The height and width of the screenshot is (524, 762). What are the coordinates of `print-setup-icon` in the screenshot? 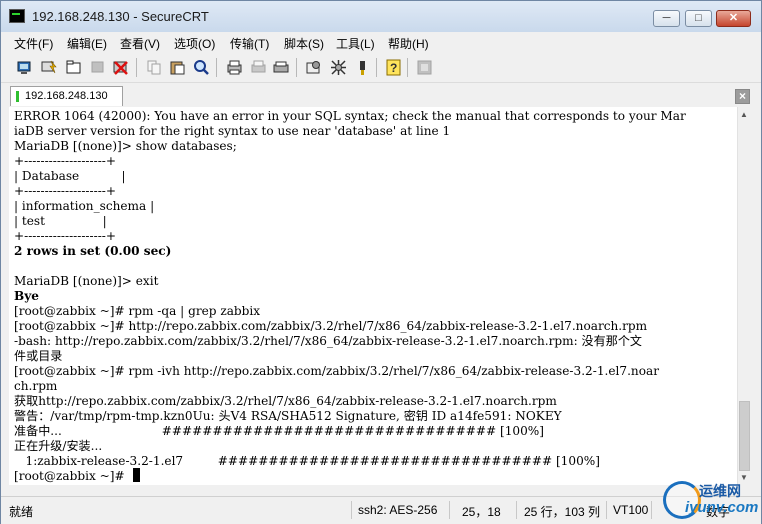 It's located at (281, 67).